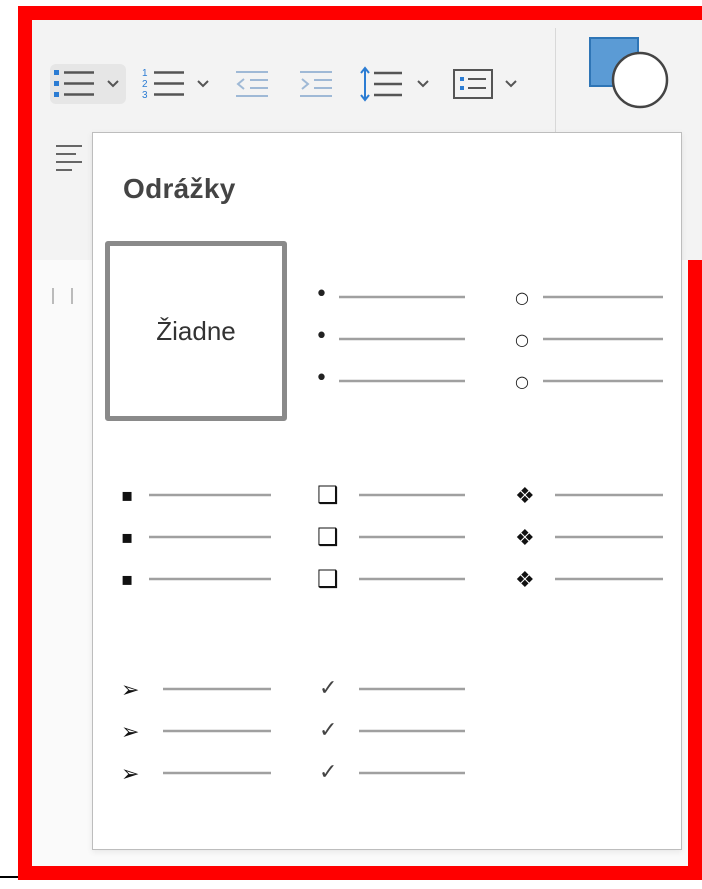 The height and width of the screenshot is (889, 702). Describe the element at coordinates (394, 84) in the screenshot. I see `line-spacing-icon` at that location.